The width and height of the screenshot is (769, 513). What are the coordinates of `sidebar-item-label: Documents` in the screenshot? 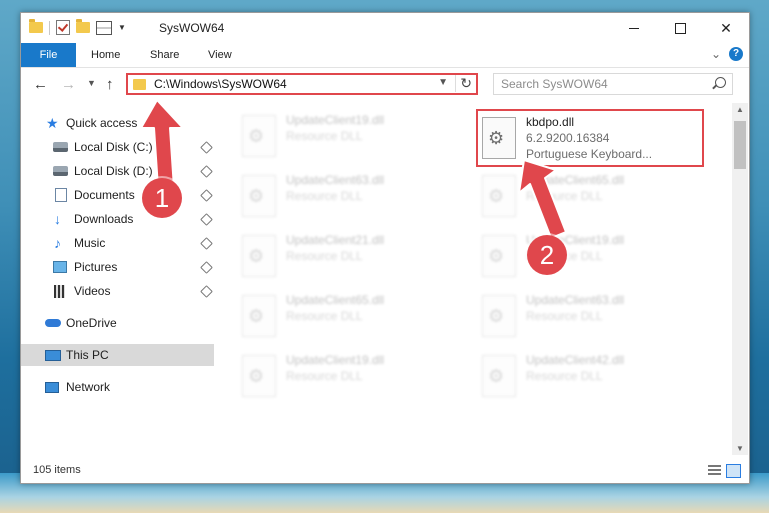 It's located at (104, 195).